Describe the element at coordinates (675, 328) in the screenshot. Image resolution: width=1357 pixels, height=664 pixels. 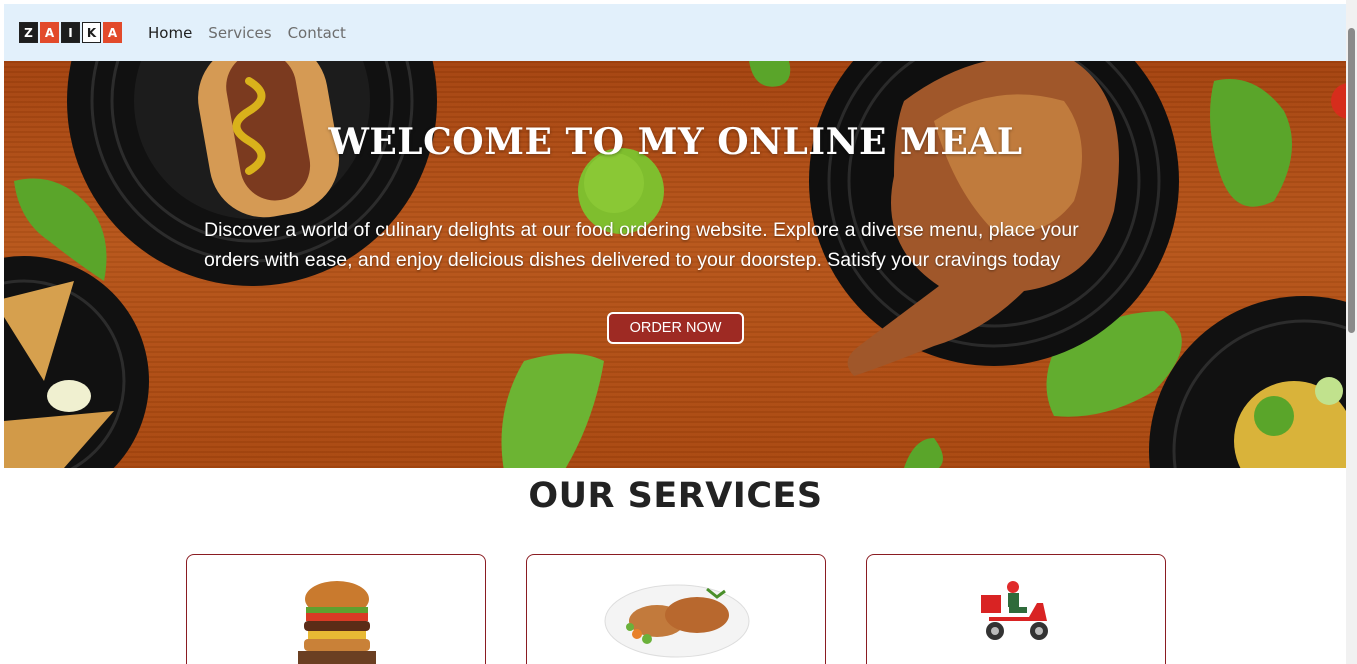
I see `order-now-button: ORDER NOW` at that location.